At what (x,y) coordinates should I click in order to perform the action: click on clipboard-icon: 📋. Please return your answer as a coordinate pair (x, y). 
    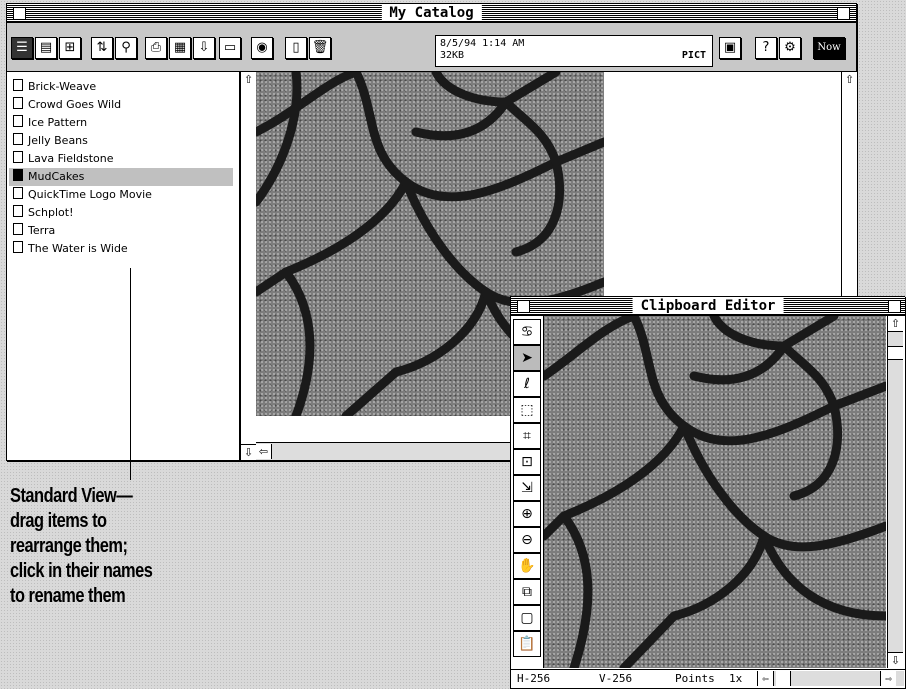
    Looking at the image, I should click on (527, 644).